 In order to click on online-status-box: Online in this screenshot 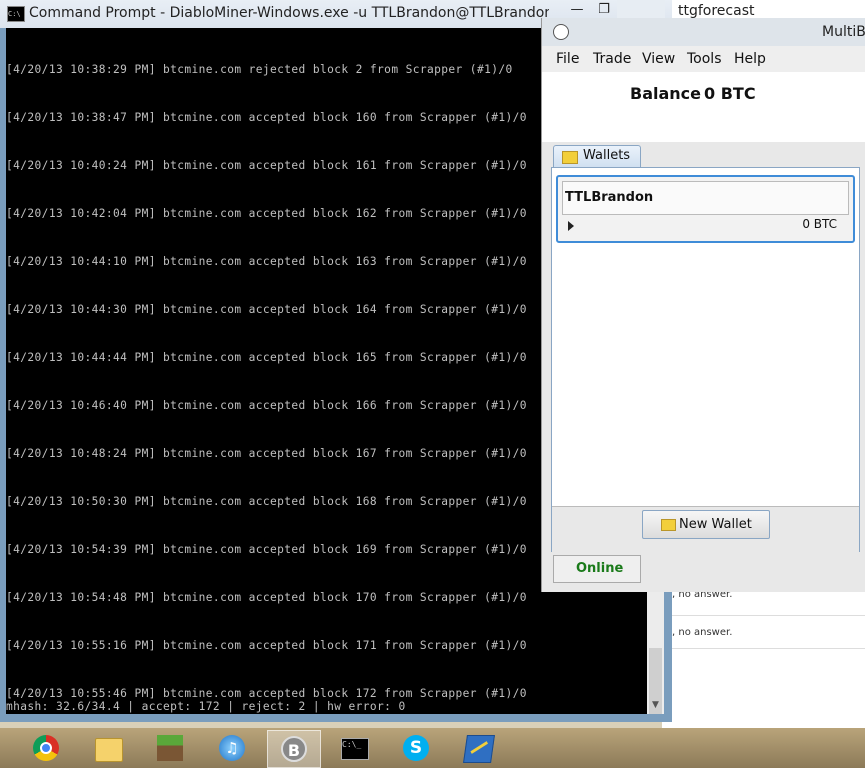, I will do `click(597, 569)`.